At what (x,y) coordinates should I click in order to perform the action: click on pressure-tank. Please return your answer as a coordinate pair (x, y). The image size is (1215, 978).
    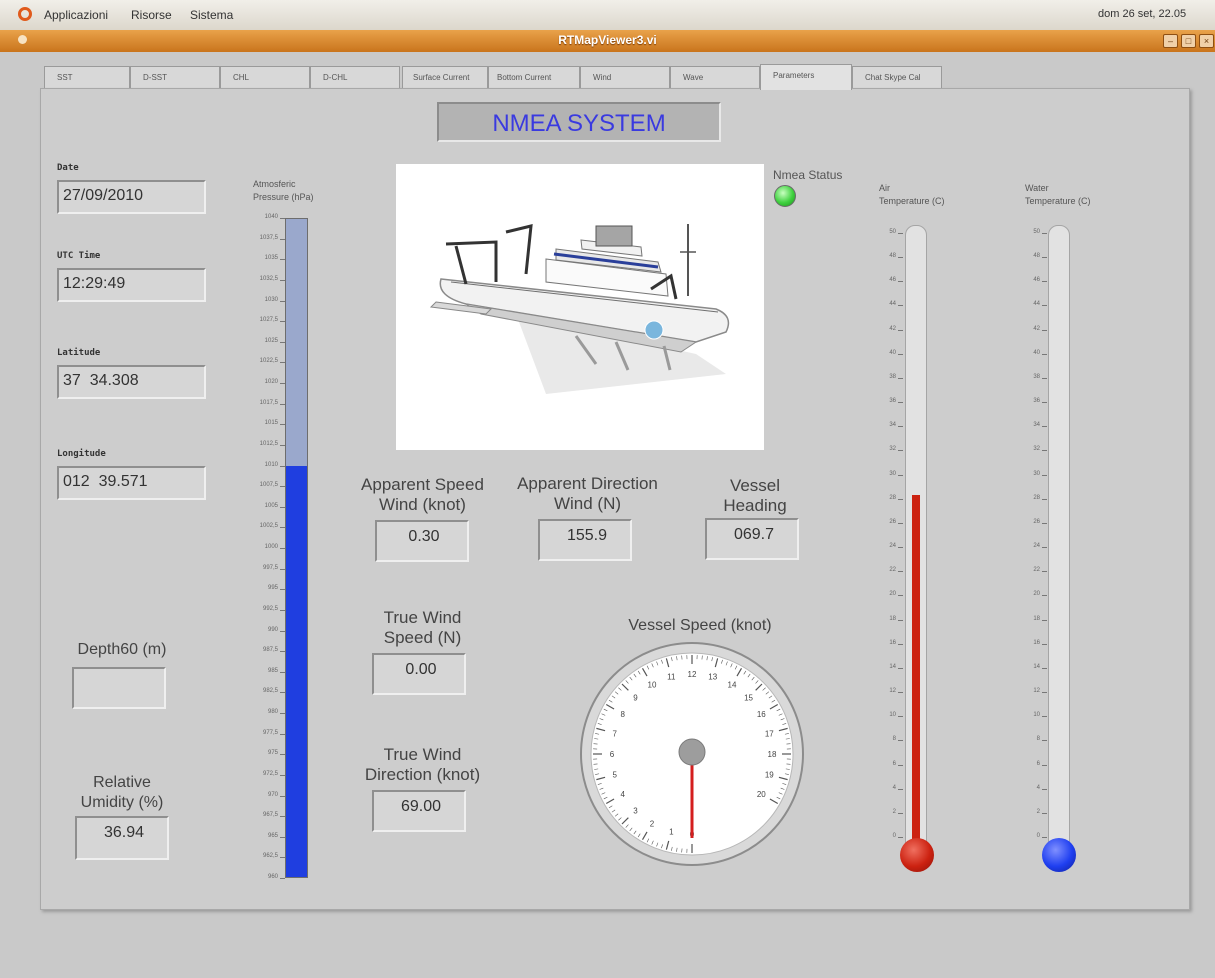
    Looking at the image, I should click on (296, 548).